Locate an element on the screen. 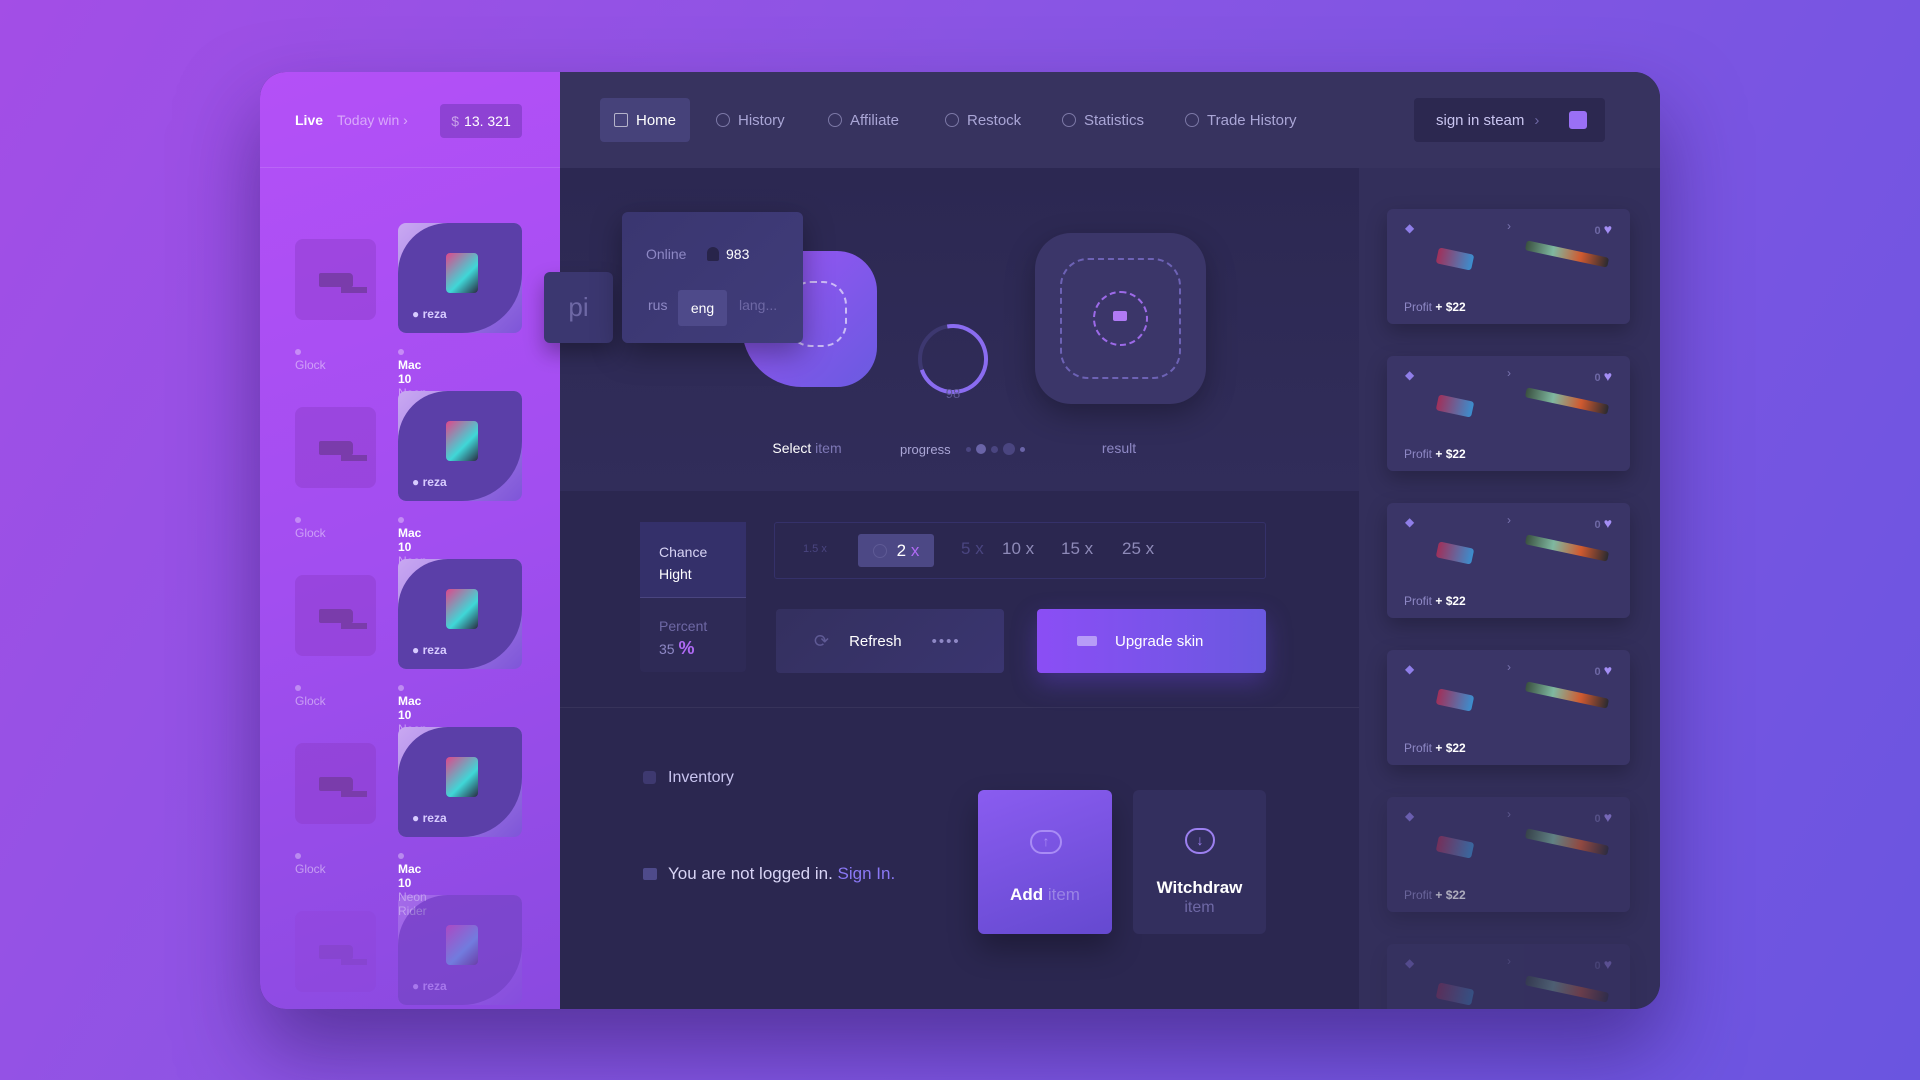 The width and height of the screenshot is (1920, 1080). nav-label: Trade History is located at coordinates (1252, 120).